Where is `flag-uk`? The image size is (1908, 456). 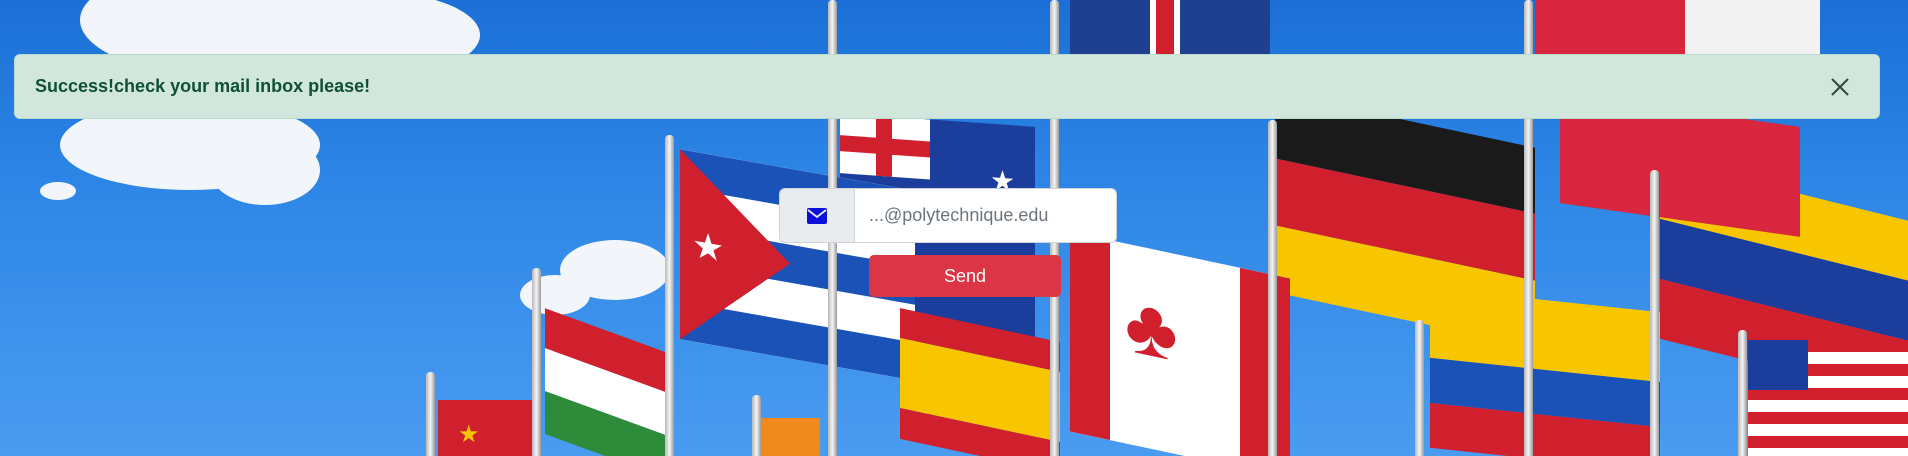 flag-uk is located at coordinates (1170, 27).